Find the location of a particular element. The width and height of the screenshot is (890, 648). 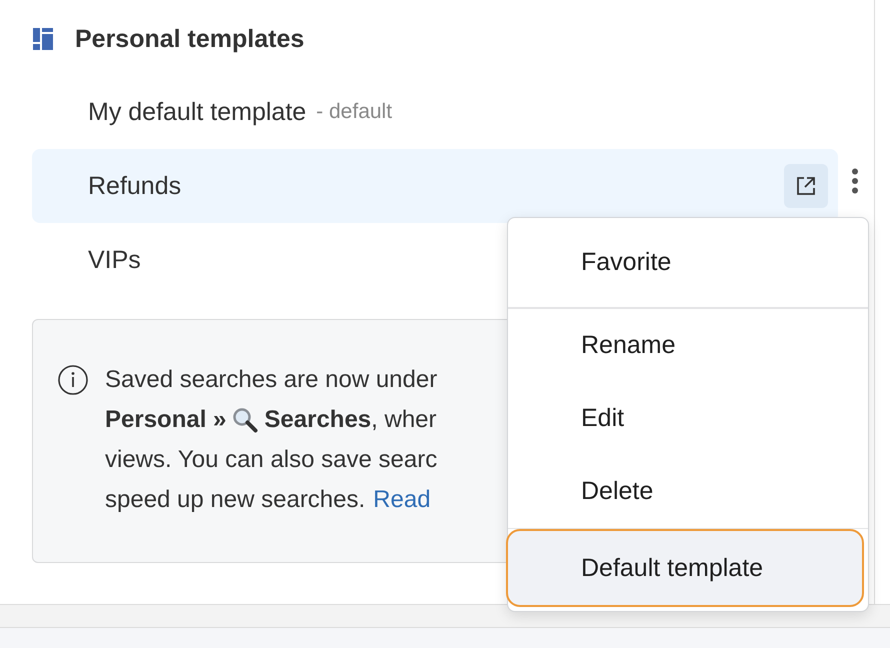

info-text: views. You can also save searc is located at coordinates (271, 460).